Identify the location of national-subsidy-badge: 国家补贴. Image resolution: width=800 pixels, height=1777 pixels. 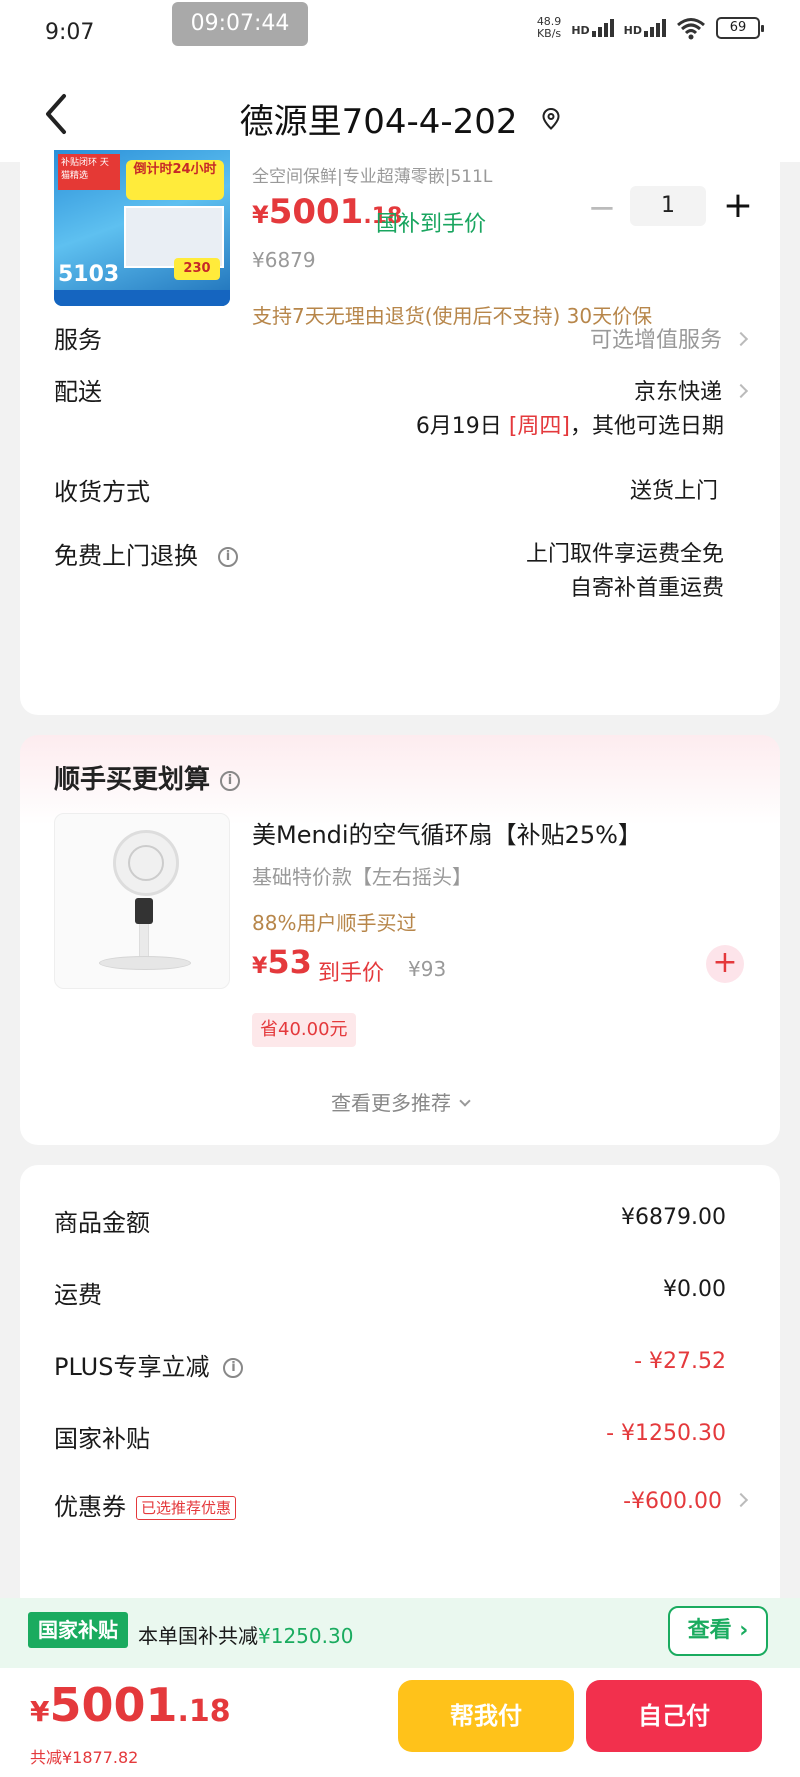
(78, 1630).